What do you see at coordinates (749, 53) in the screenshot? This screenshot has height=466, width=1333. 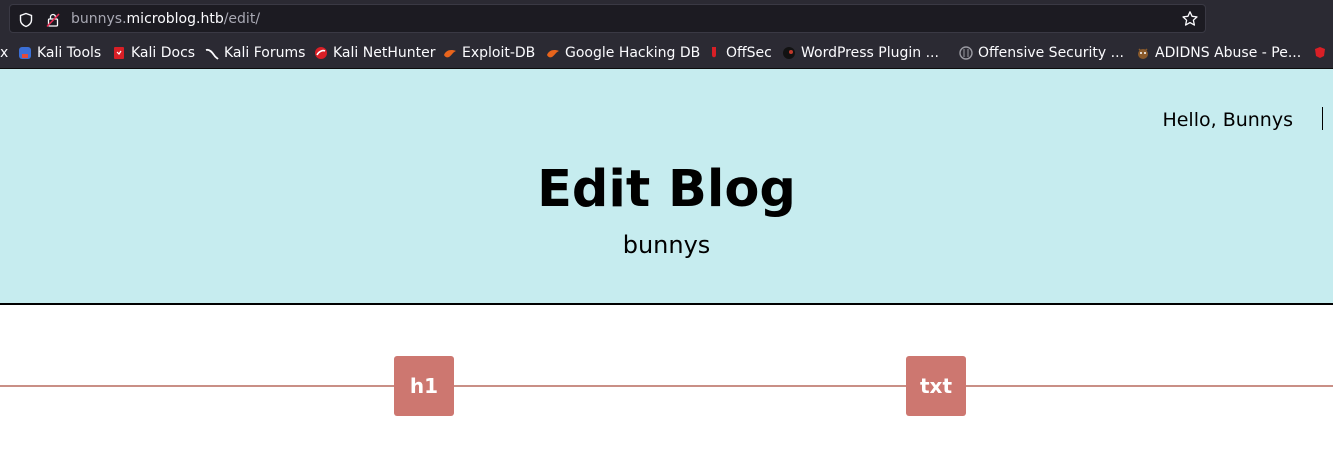 I see `bookmark-label: OffSec` at bounding box center [749, 53].